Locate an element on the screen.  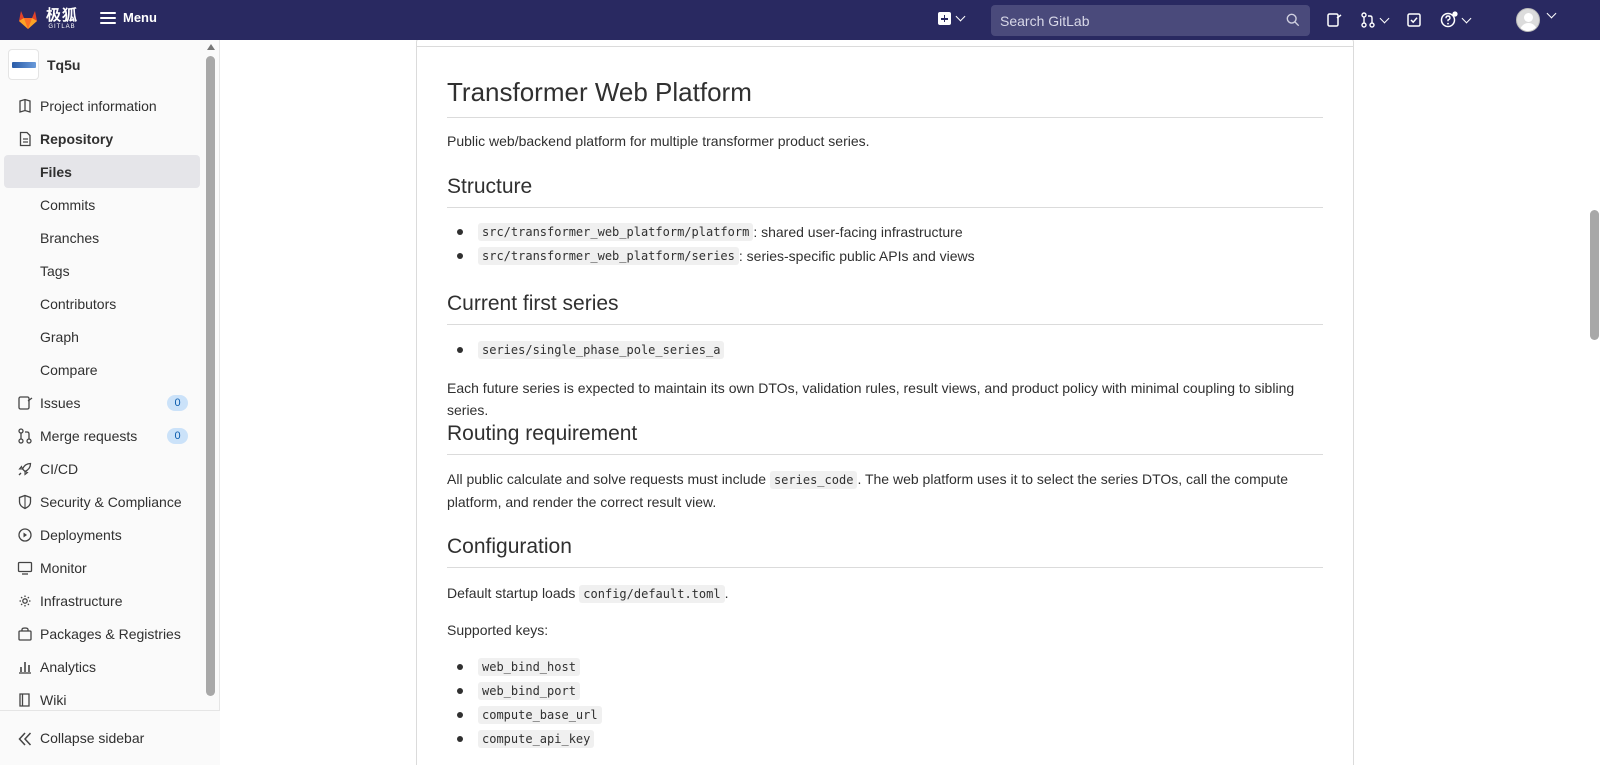
search-input: Search GitLab is located at coordinates (1150, 20).